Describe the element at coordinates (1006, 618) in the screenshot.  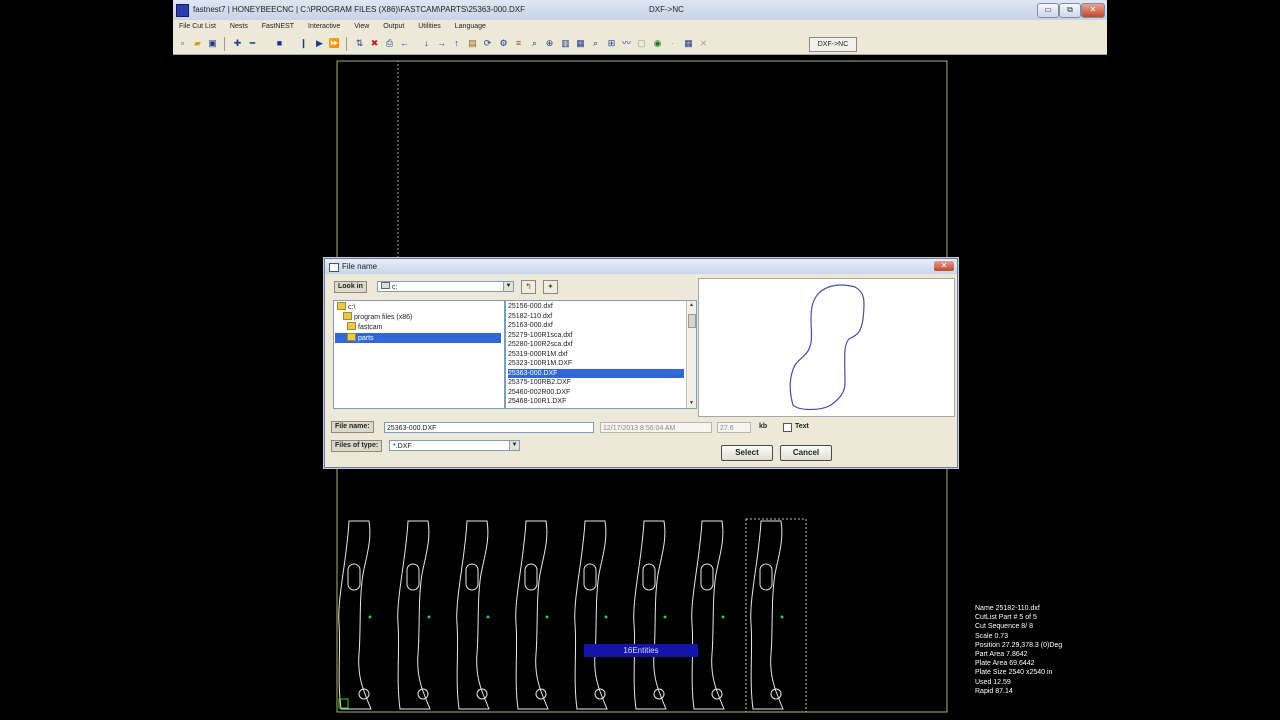
I see `info-cutlist-part: CutList Part # 5 of 5` at that location.